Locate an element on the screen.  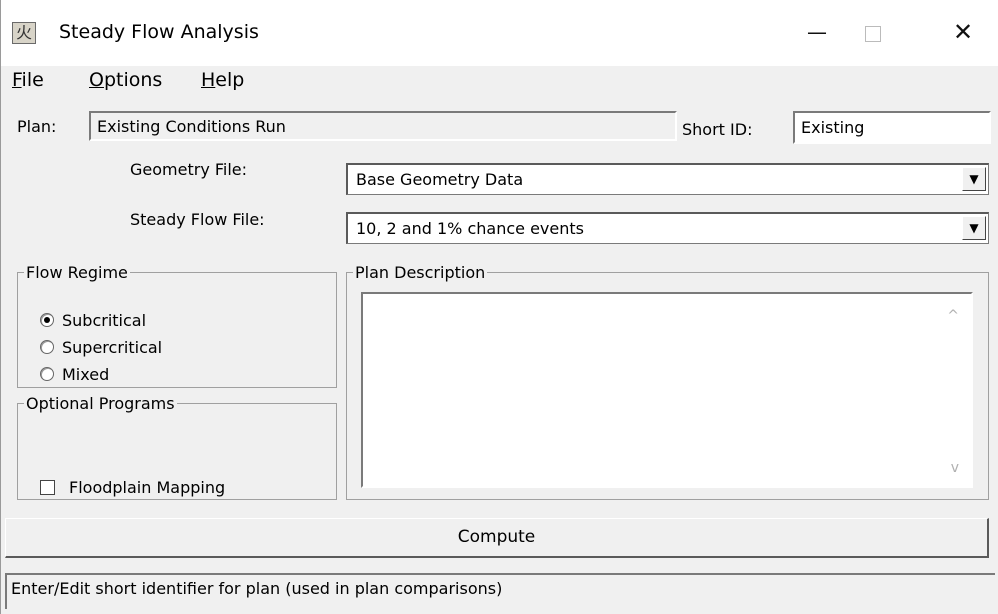
app-icon: ⽕ is located at coordinates (24, 33).